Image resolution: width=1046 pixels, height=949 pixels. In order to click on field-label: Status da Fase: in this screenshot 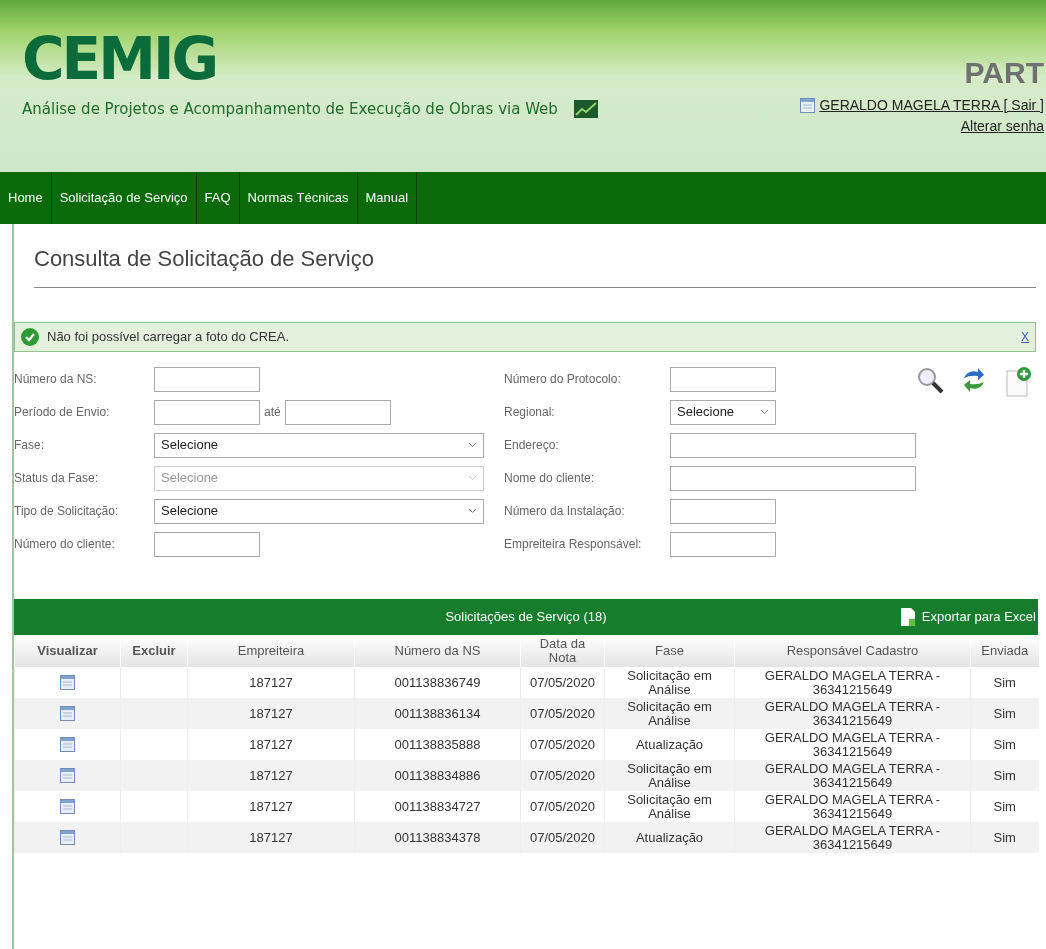, I will do `click(57, 478)`.